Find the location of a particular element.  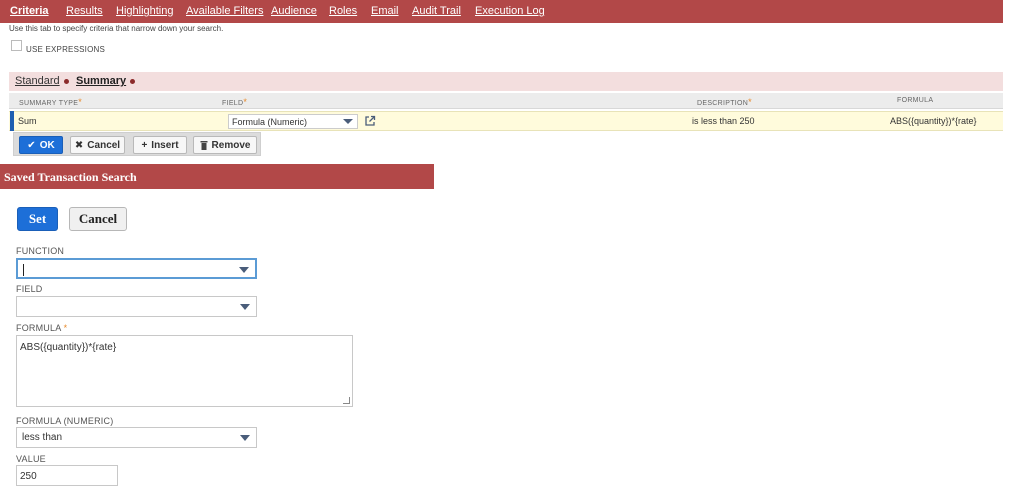

formula-textarea: ABS({quantity})*{rate} is located at coordinates (184, 371).